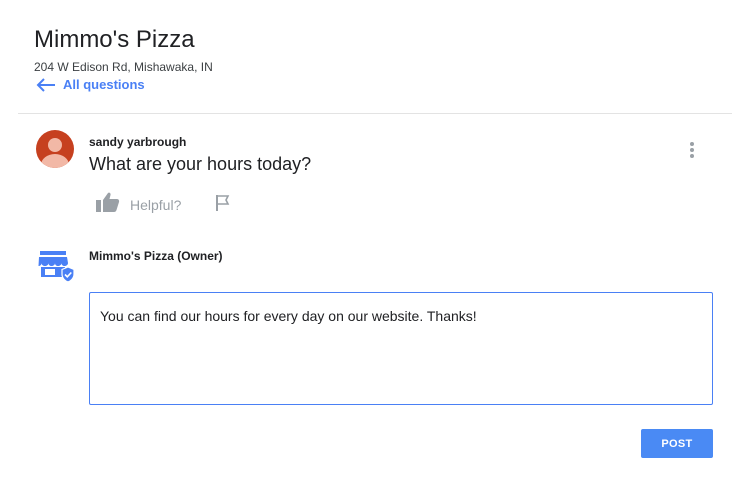  Describe the element at coordinates (223, 205) in the screenshot. I see `flag-icon` at that location.